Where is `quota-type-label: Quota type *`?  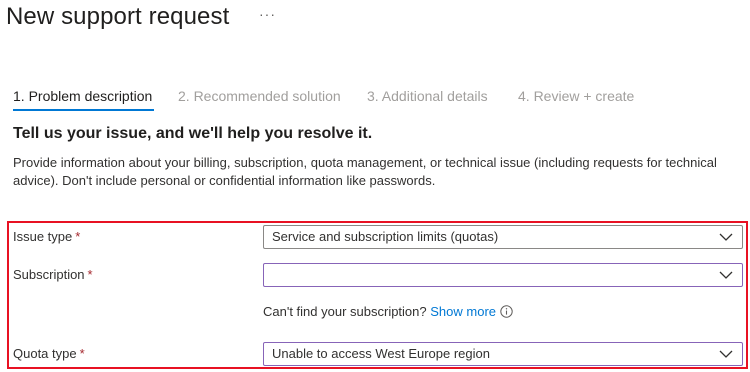 quota-type-label: Quota type * is located at coordinates (49, 354).